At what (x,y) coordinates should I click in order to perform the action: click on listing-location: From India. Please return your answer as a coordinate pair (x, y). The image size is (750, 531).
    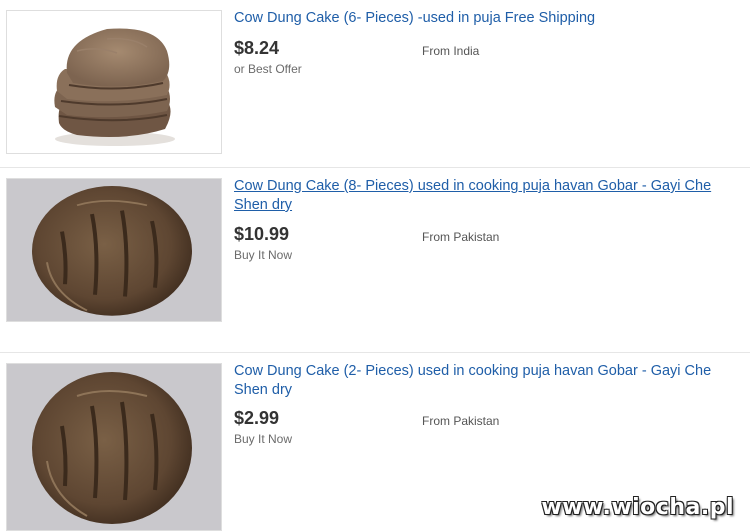
    Looking at the image, I should click on (451, 51).